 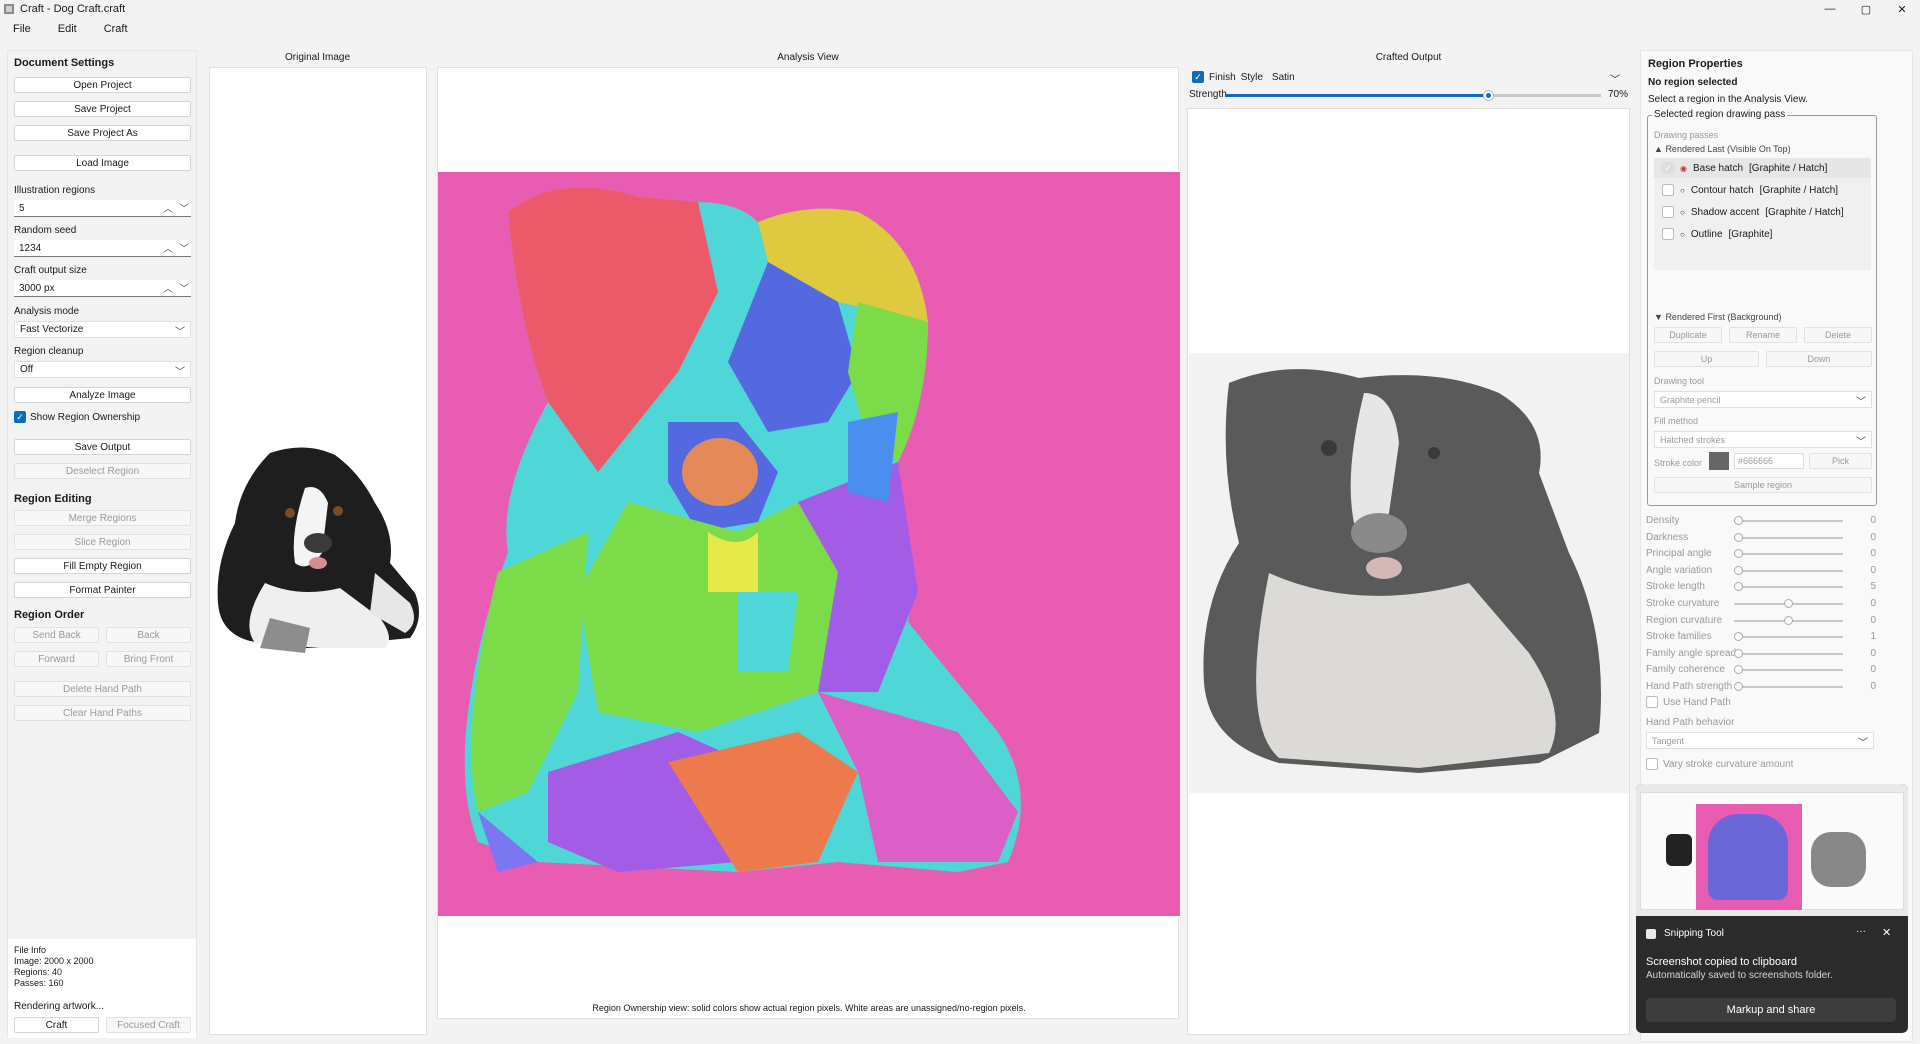 I want to click on down-button: Down, so click(x=1819, y=359).